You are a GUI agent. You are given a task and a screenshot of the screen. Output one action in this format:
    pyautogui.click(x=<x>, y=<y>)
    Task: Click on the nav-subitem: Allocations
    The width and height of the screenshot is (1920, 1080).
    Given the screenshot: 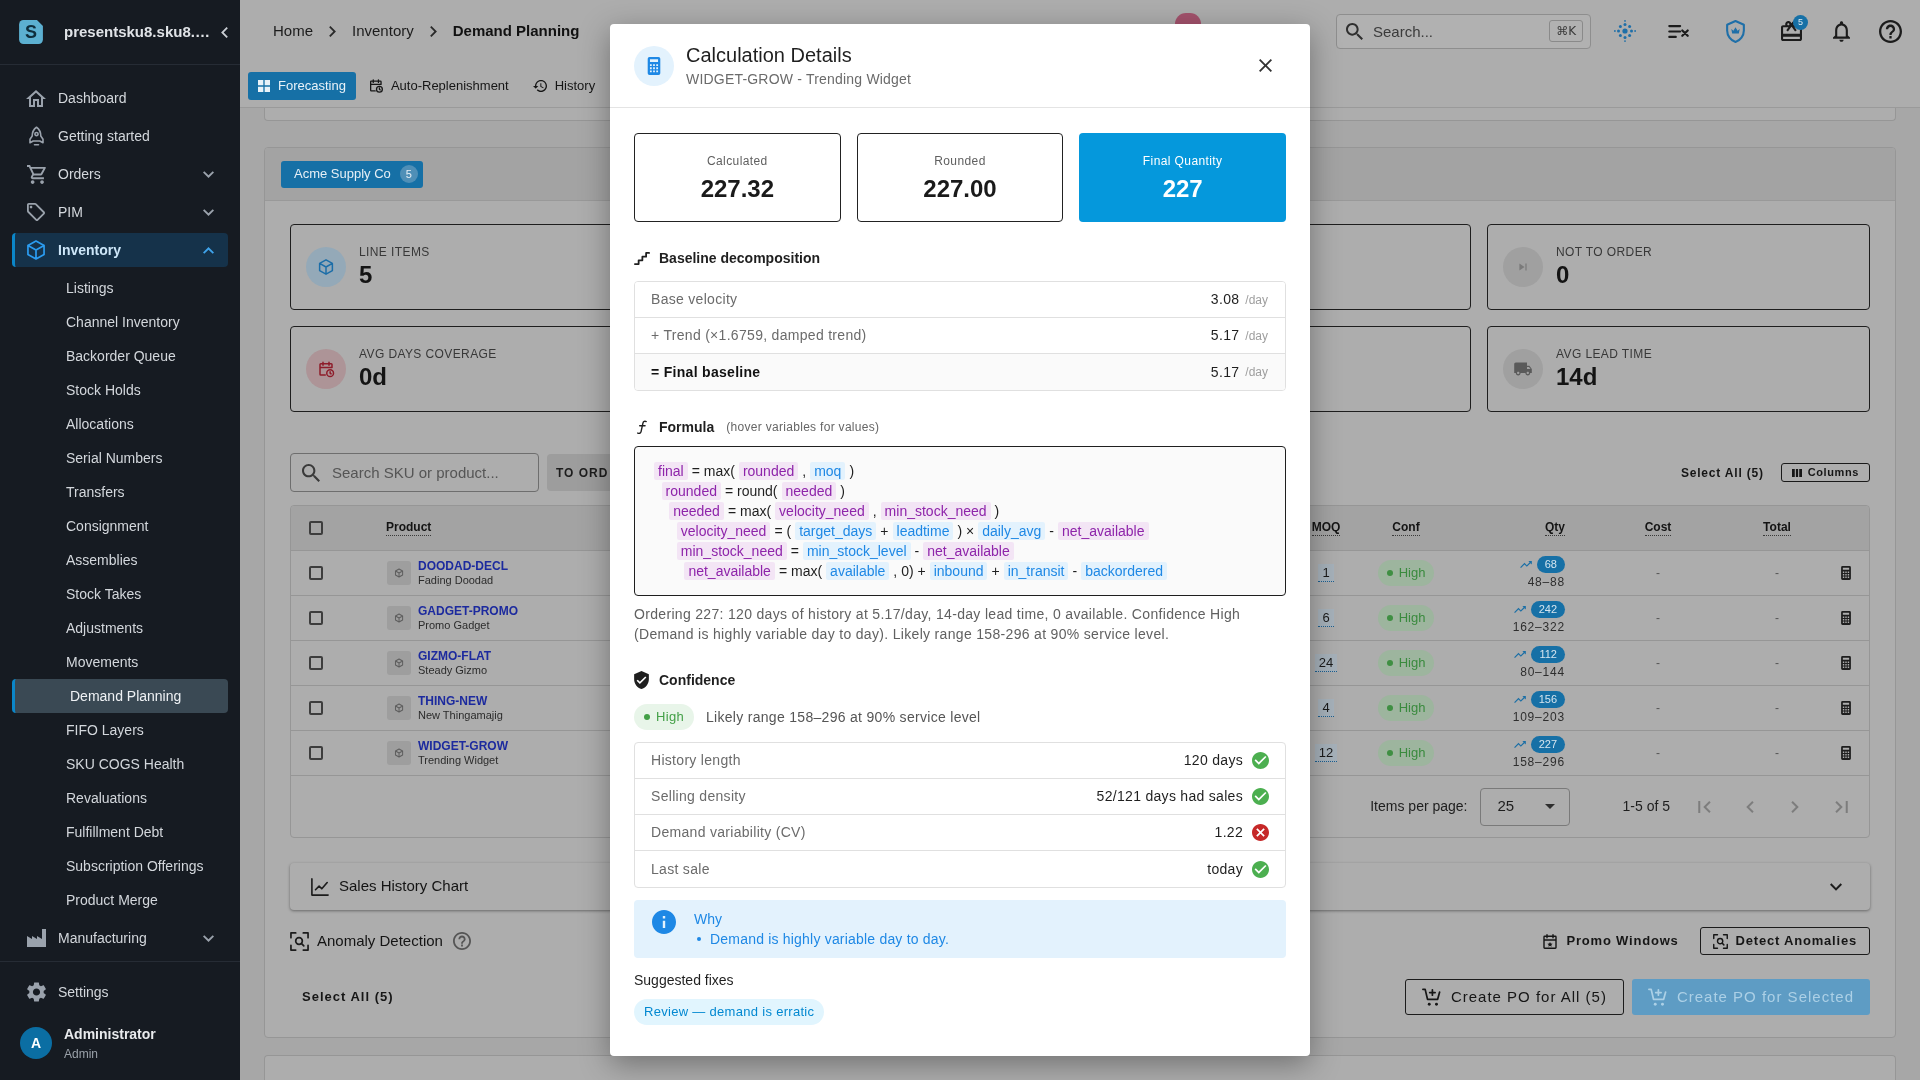 What is the action you would take?
    pyautogui.click(x=120, y=424)
    